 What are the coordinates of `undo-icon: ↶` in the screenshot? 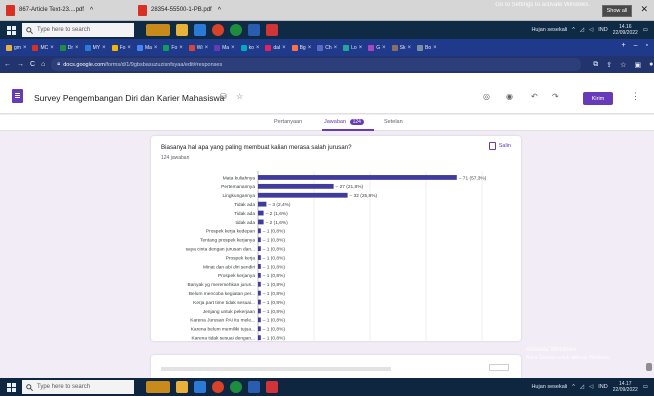 It's located at (534, 96).